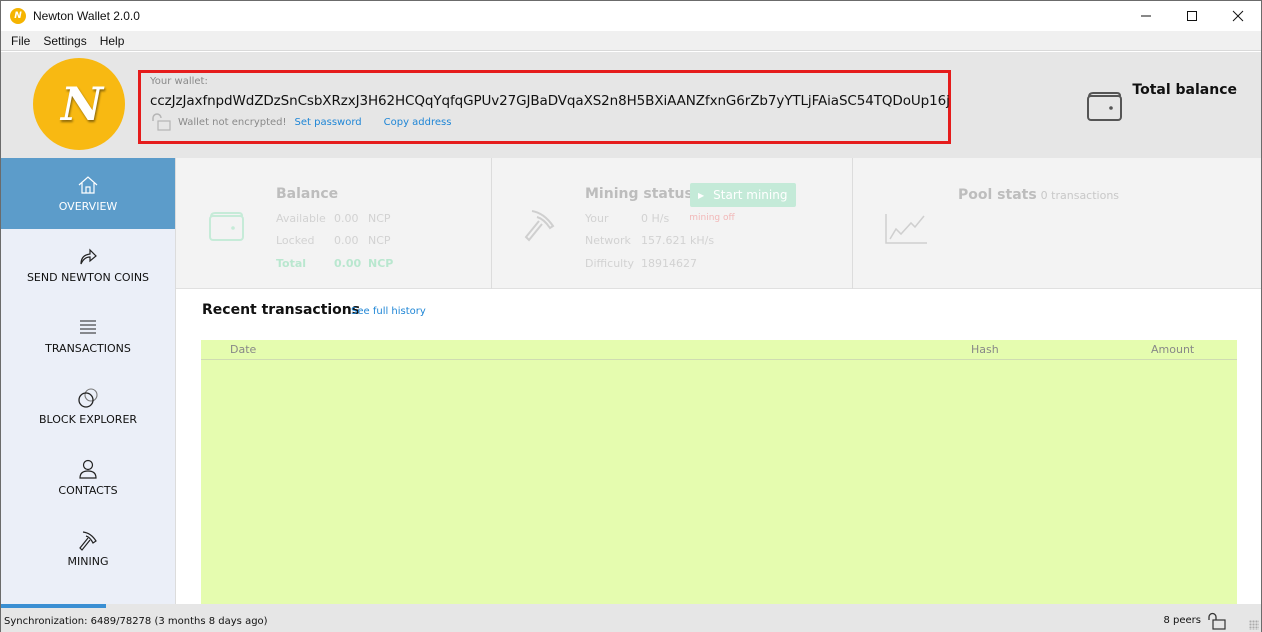 This screenshot has width=1262, height=632. What do you see at coordinates (1038, 195) in the screenshot?
I see `pool-stats-title: Pool stats 0 transactions` at bounding box center [1038, 195].